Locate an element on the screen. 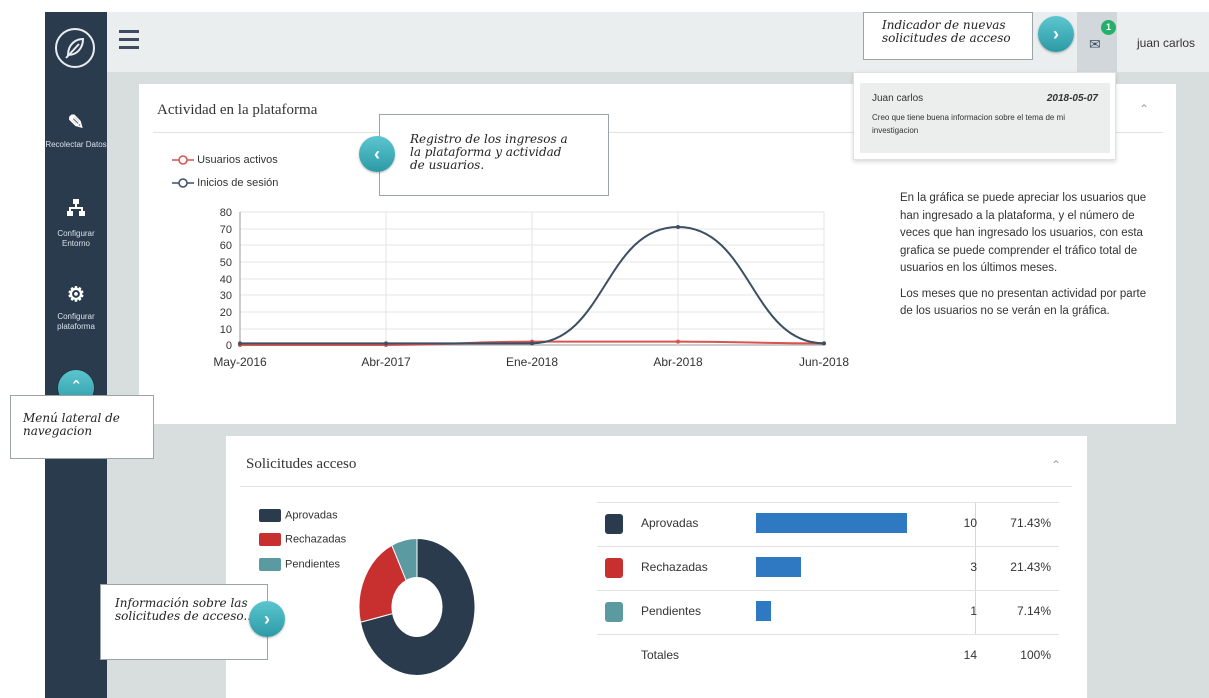 The height and width of the screenshot is (698, 1209). y-tick-label: 70 is located at coordinates (226, 230).